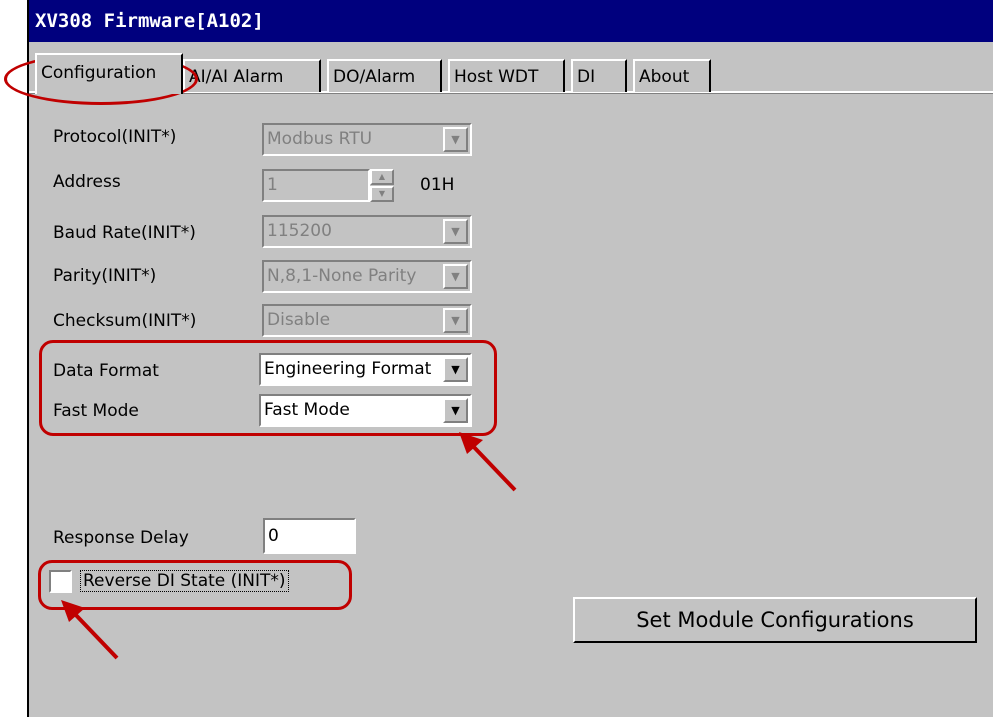 The width and height of the screenshot is (993, 717). I want to click on baud-rate-label: Baud Rate(INIT*), so click(124, 233).